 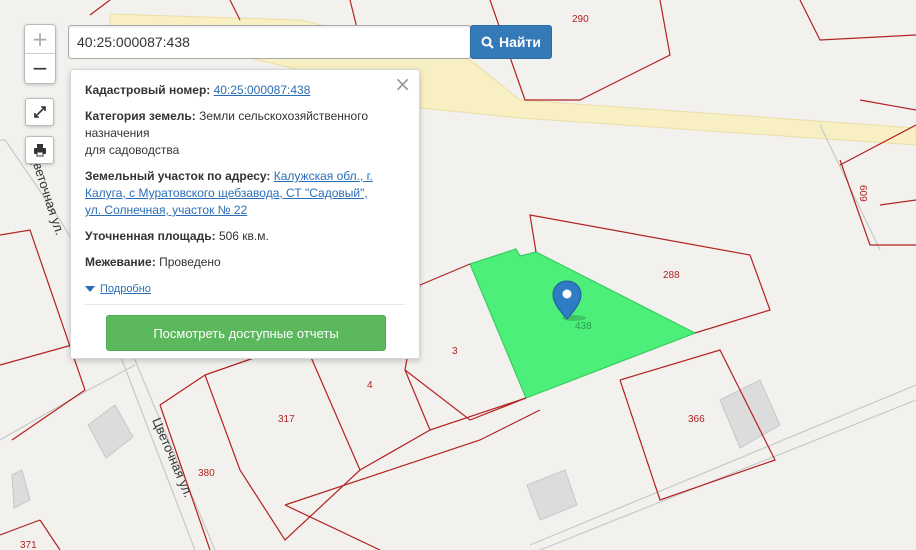 I want to click on popup-divider, so click(x=245, y=304).